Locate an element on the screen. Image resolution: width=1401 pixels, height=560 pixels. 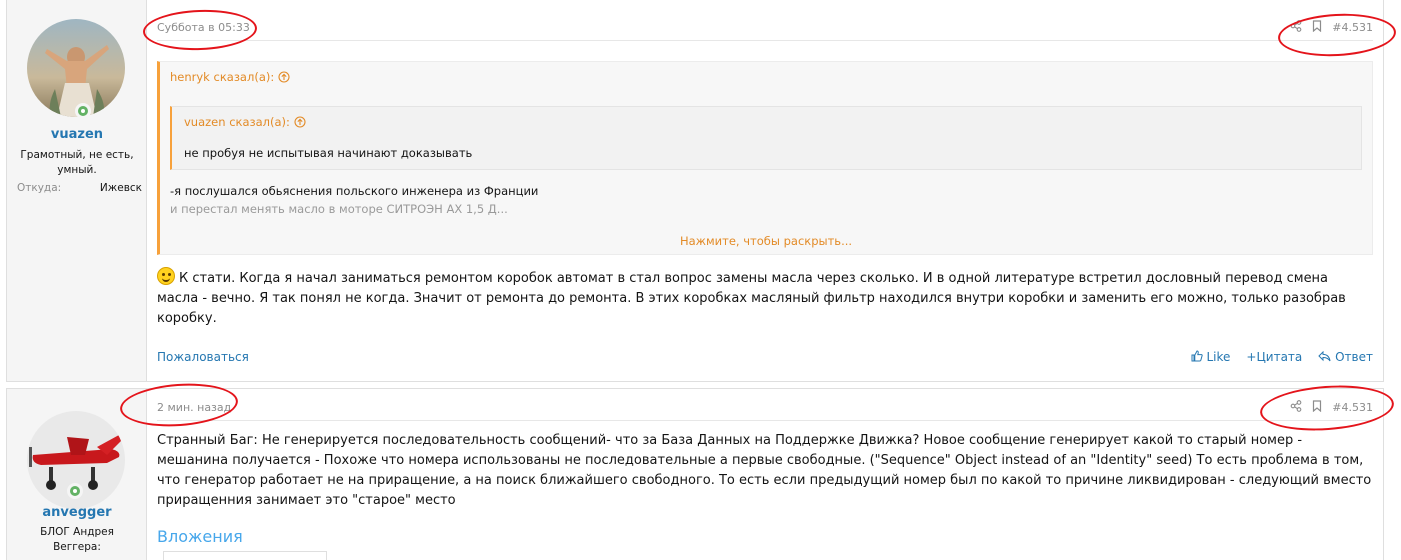
post-date: 2 мин. назад is located at coordinates (194, 407).